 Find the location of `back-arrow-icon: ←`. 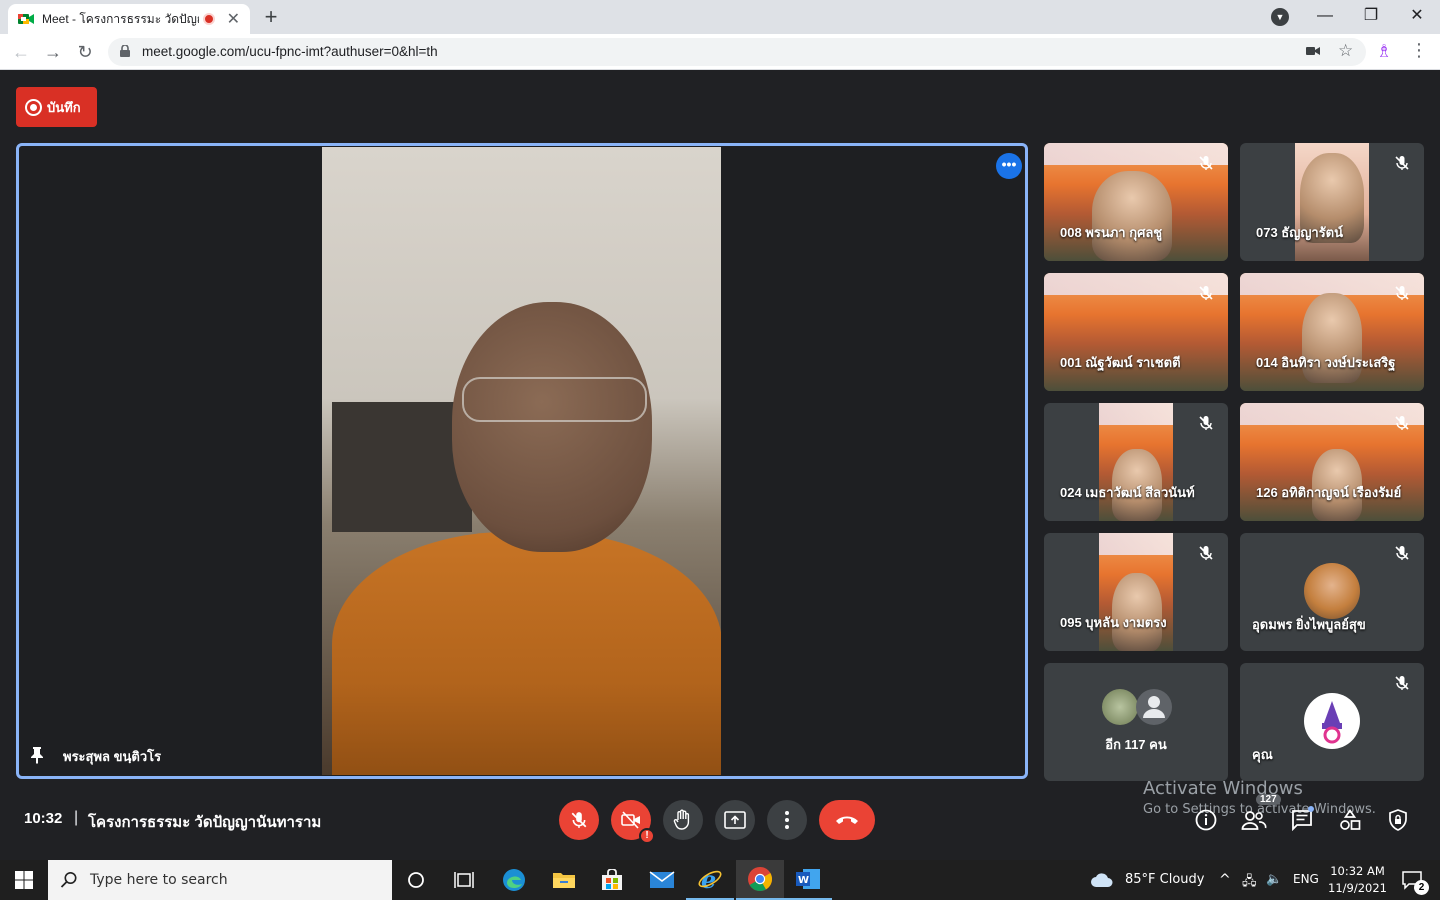

back-arrow-icon: ← is located at coordinates (21, 52).